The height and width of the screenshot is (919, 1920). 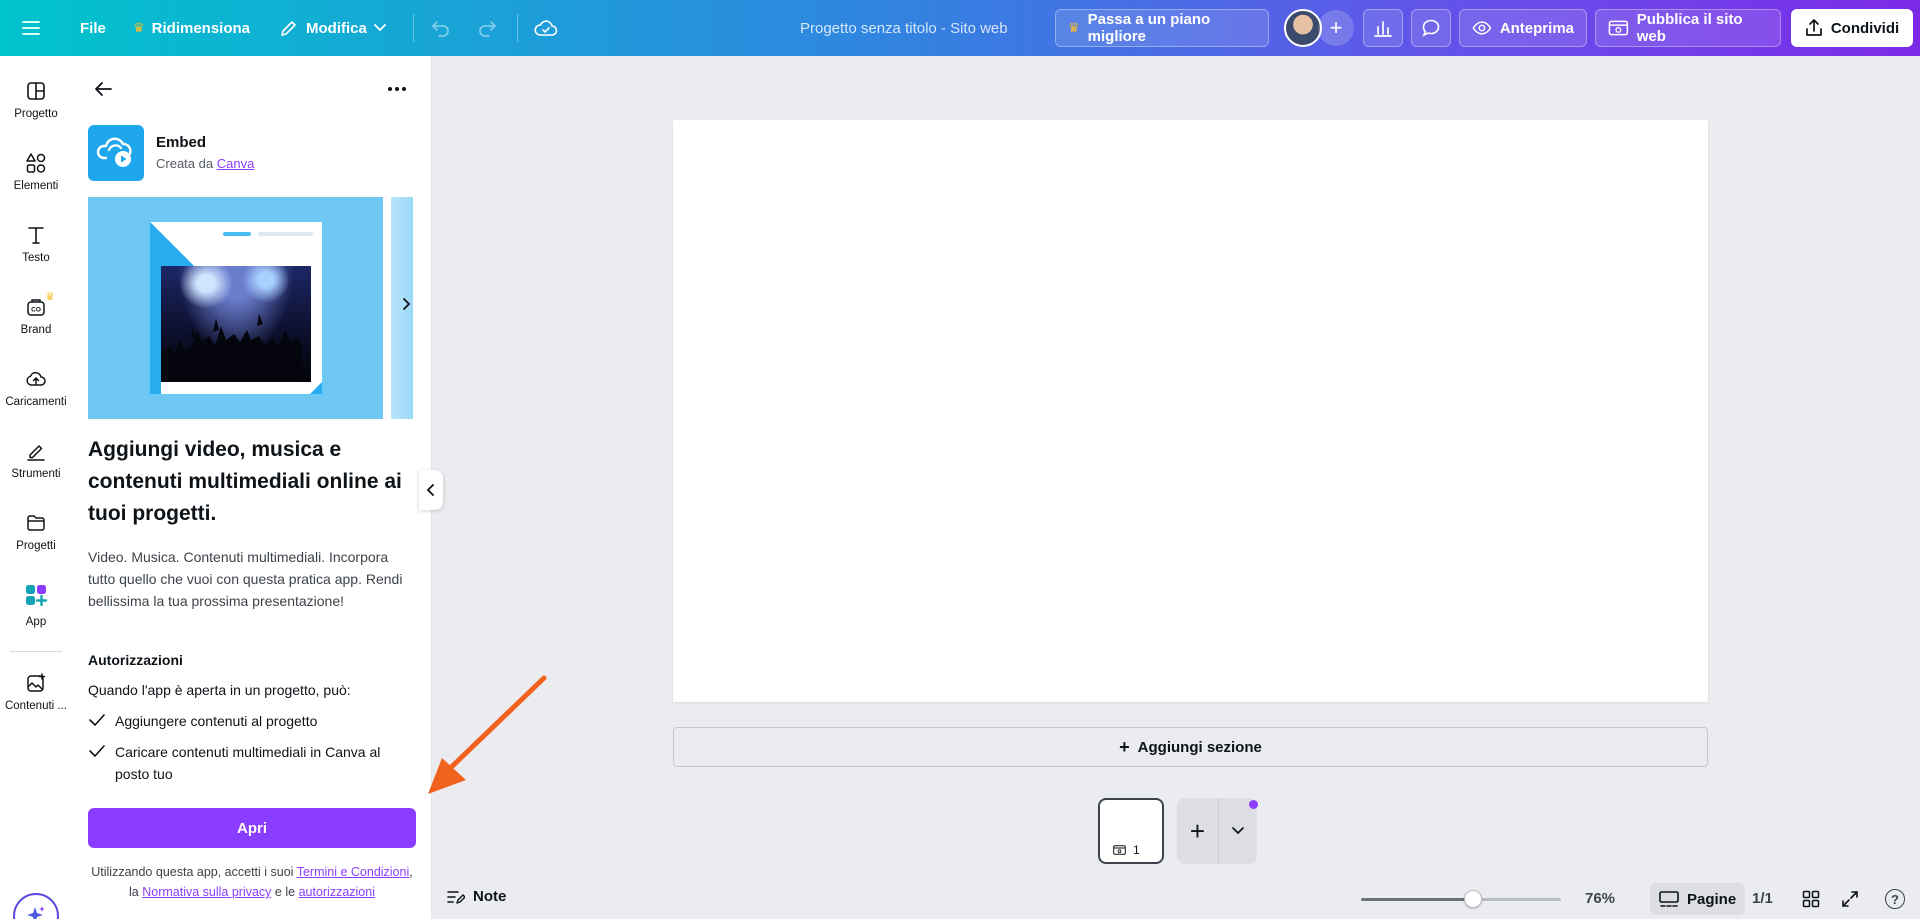 I want to click on rail-label: Strumenti, so click(x=36, y=474).